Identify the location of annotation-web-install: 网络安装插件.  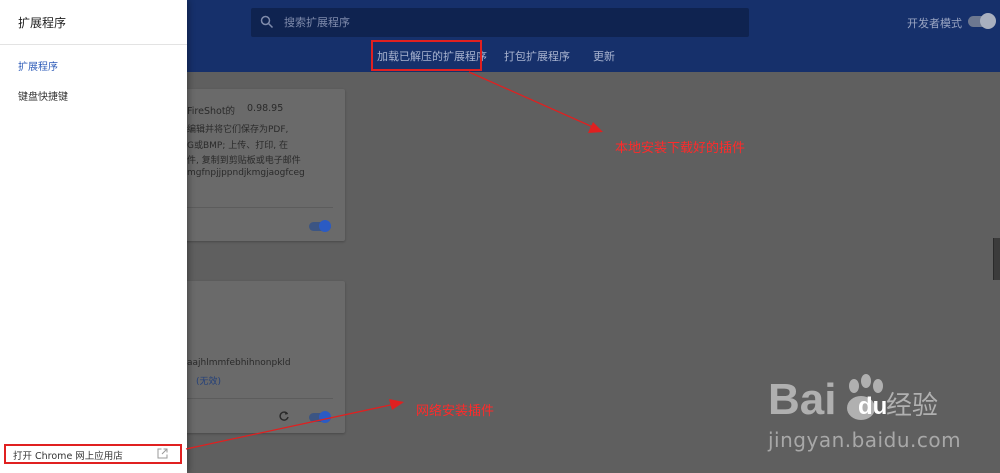
(455, 411).